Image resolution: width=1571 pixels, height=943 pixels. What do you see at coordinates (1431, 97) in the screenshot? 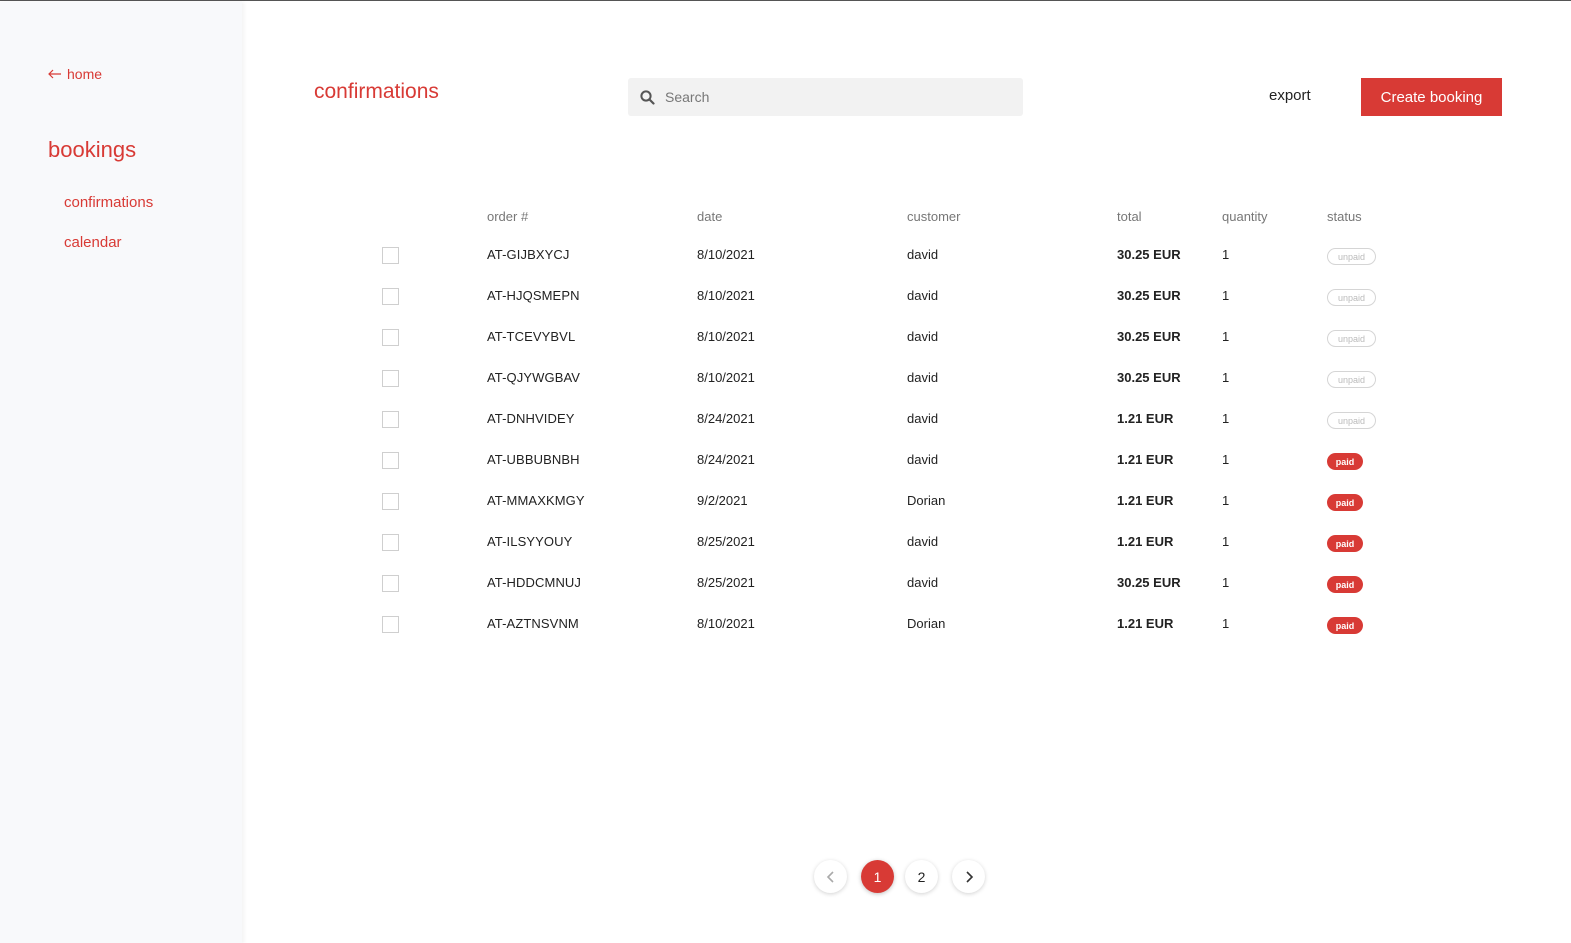
I see `create-booking-button: Create booking` at bounding box center [1431, 97].